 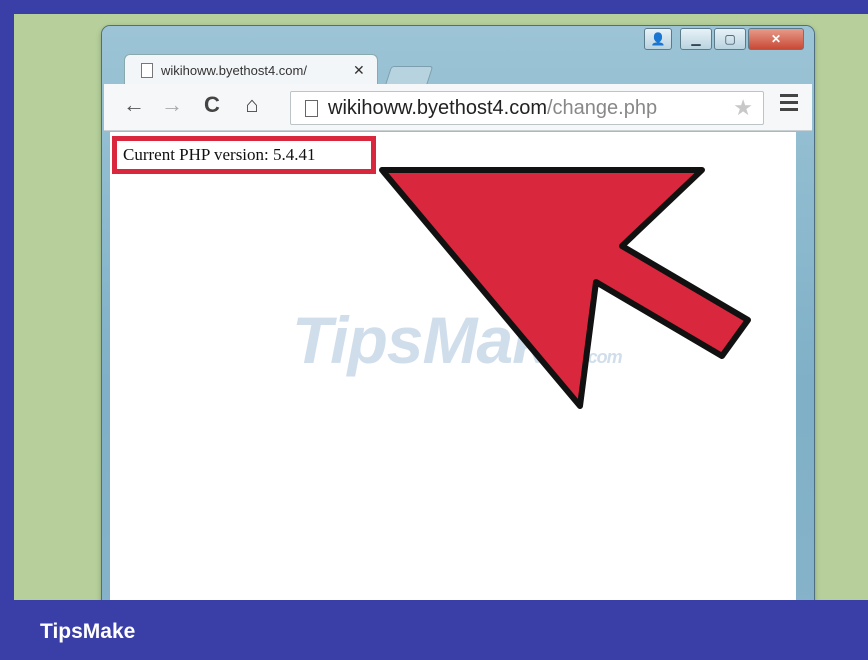 What do you see at coordinates (696, 39) in the screenshot?
I see `minimize-icon: ▁` at bounding box center [696, 39].